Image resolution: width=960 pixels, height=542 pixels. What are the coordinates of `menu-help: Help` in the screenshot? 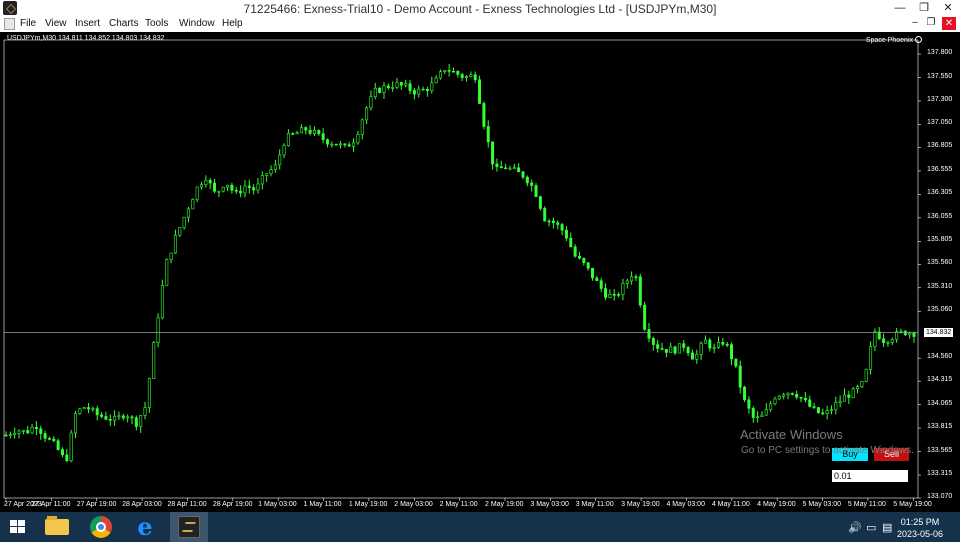 It's located at (232, 23).